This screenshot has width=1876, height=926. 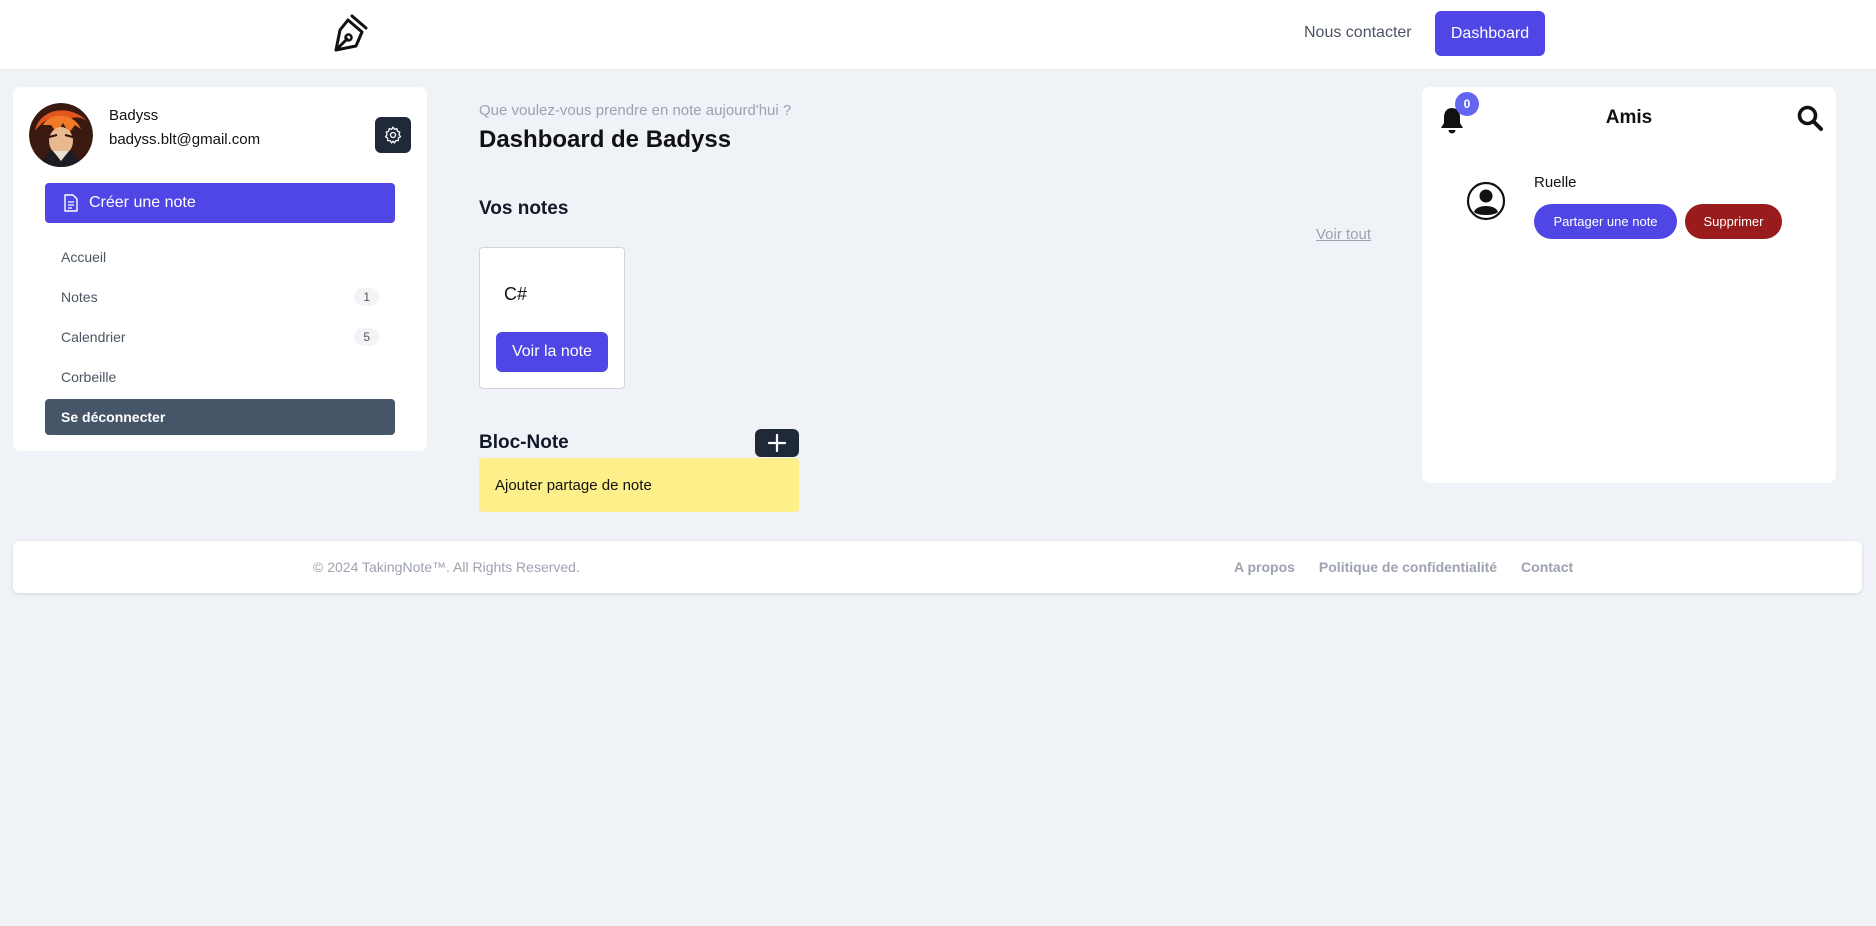 I want to click on contact-link: Nous contacter, so click(x=1358, y=33).